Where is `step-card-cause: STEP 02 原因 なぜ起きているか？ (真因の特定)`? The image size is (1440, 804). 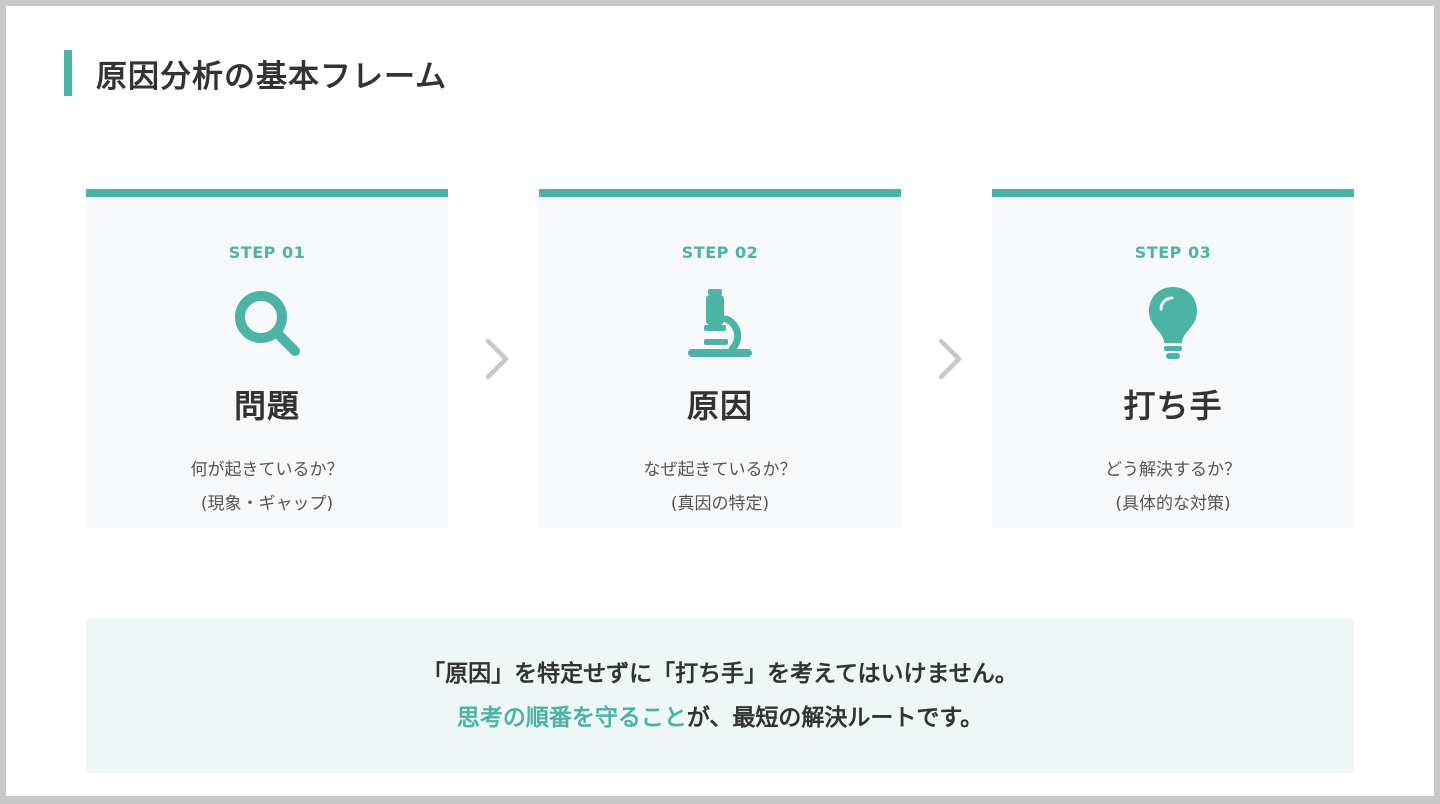
step-card-cause: STEP 02 原因 なぜ起きているか？ (真因の特定) is located at coordinates (720, 358).